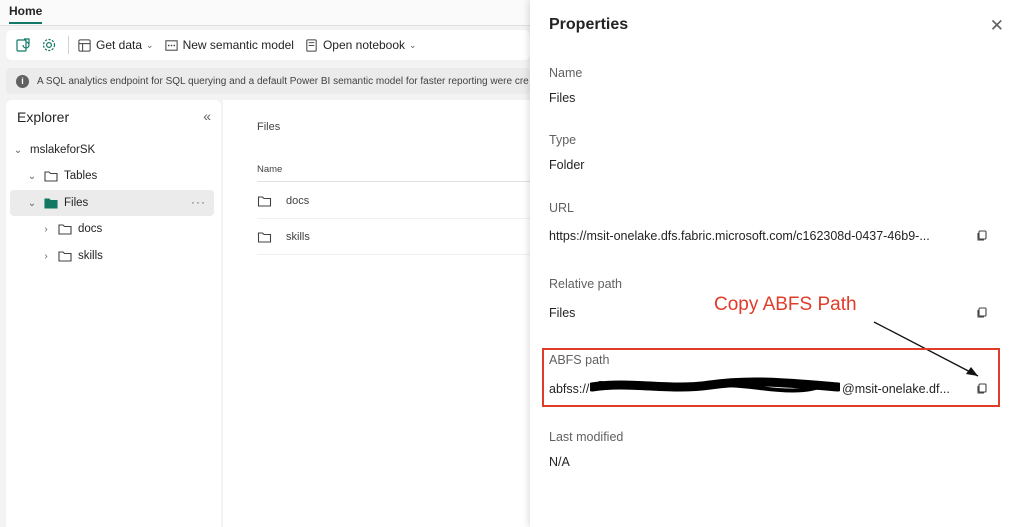 The image size is (1024, 527). I want to click on settings-icon, so click(49, 45).